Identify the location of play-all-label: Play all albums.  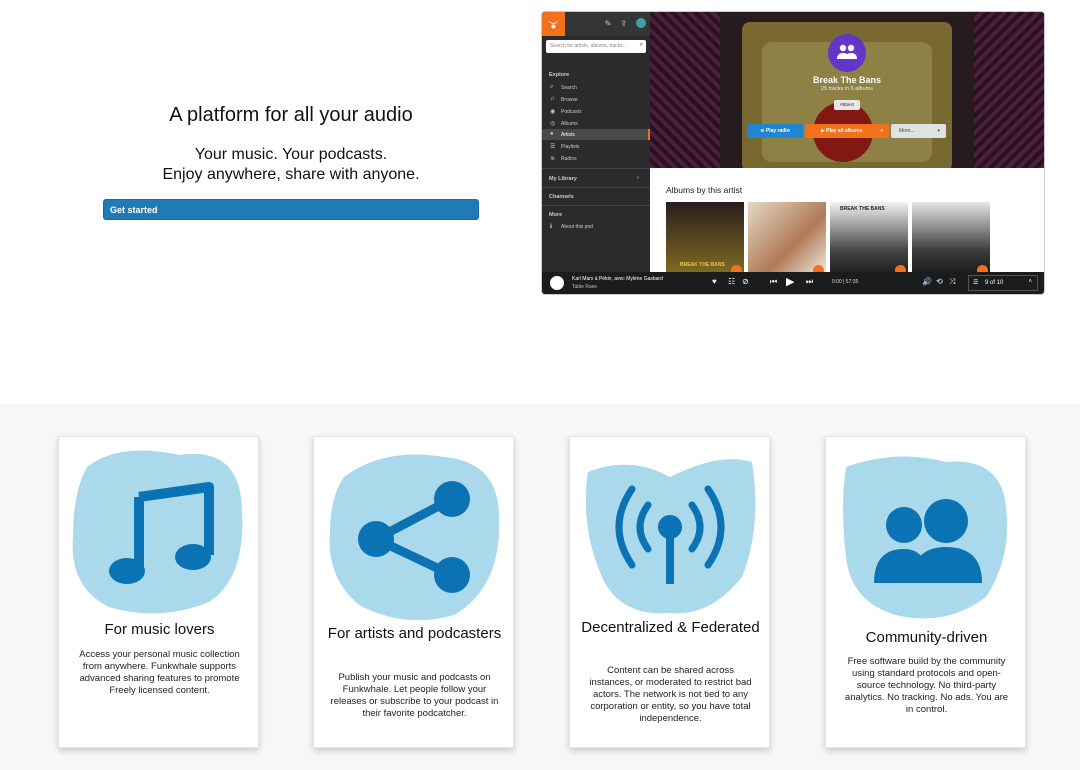
(844, 131).